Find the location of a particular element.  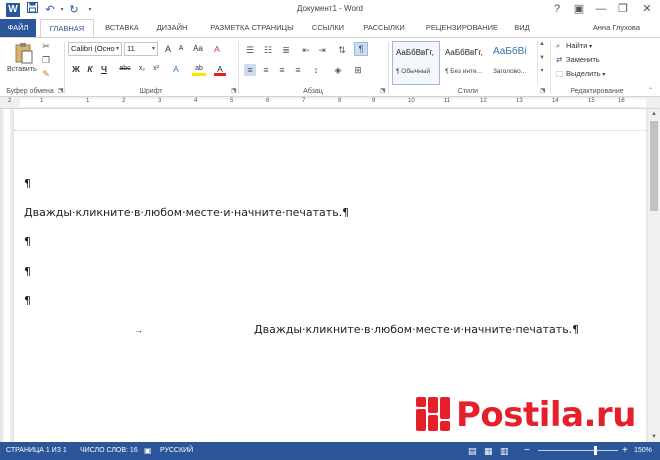

multilevel-list-icon: ≣ is located at coordinates (286, 50).